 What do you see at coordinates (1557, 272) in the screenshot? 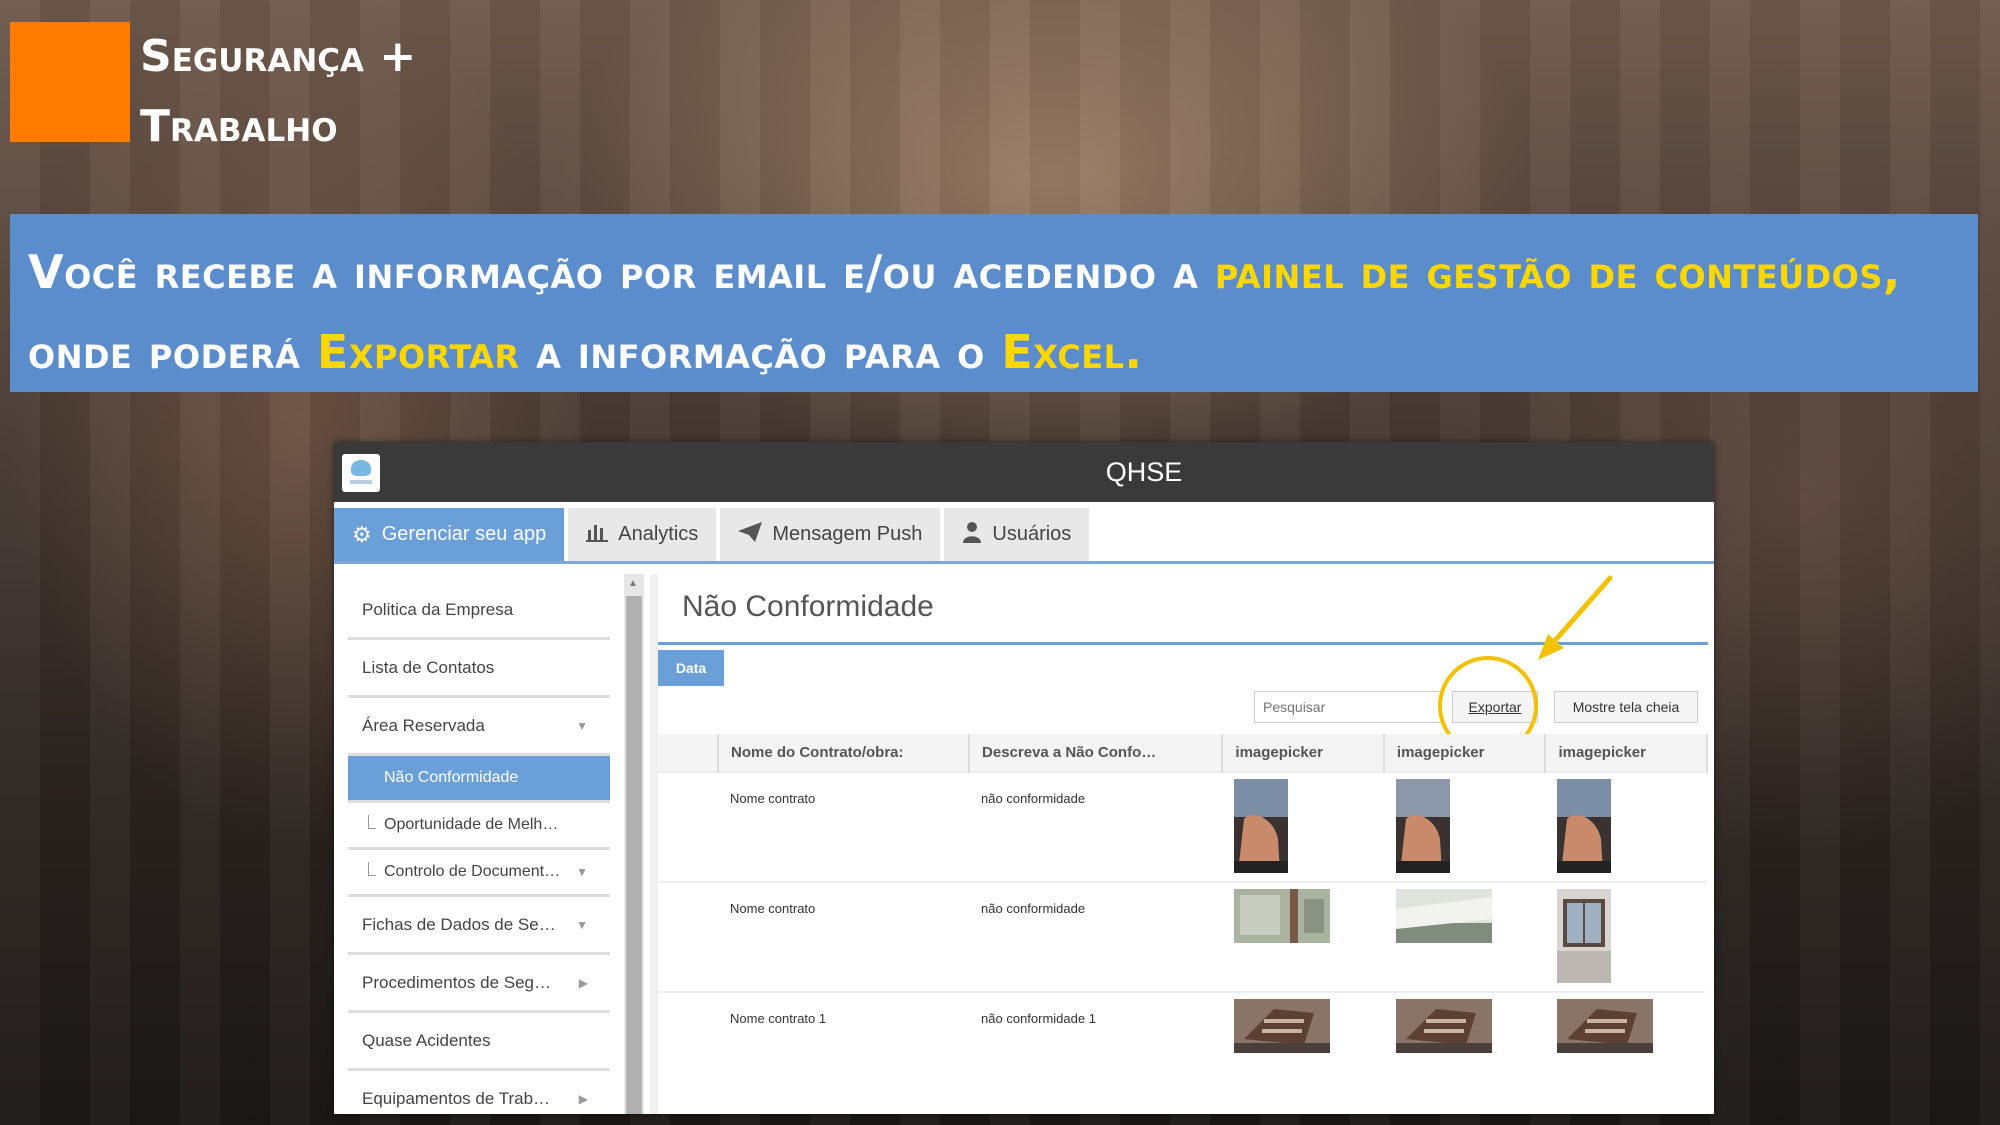
I see `banner-highlight-painel: painel de gestão de conteúdos,` at bounding box center [1557, 272].